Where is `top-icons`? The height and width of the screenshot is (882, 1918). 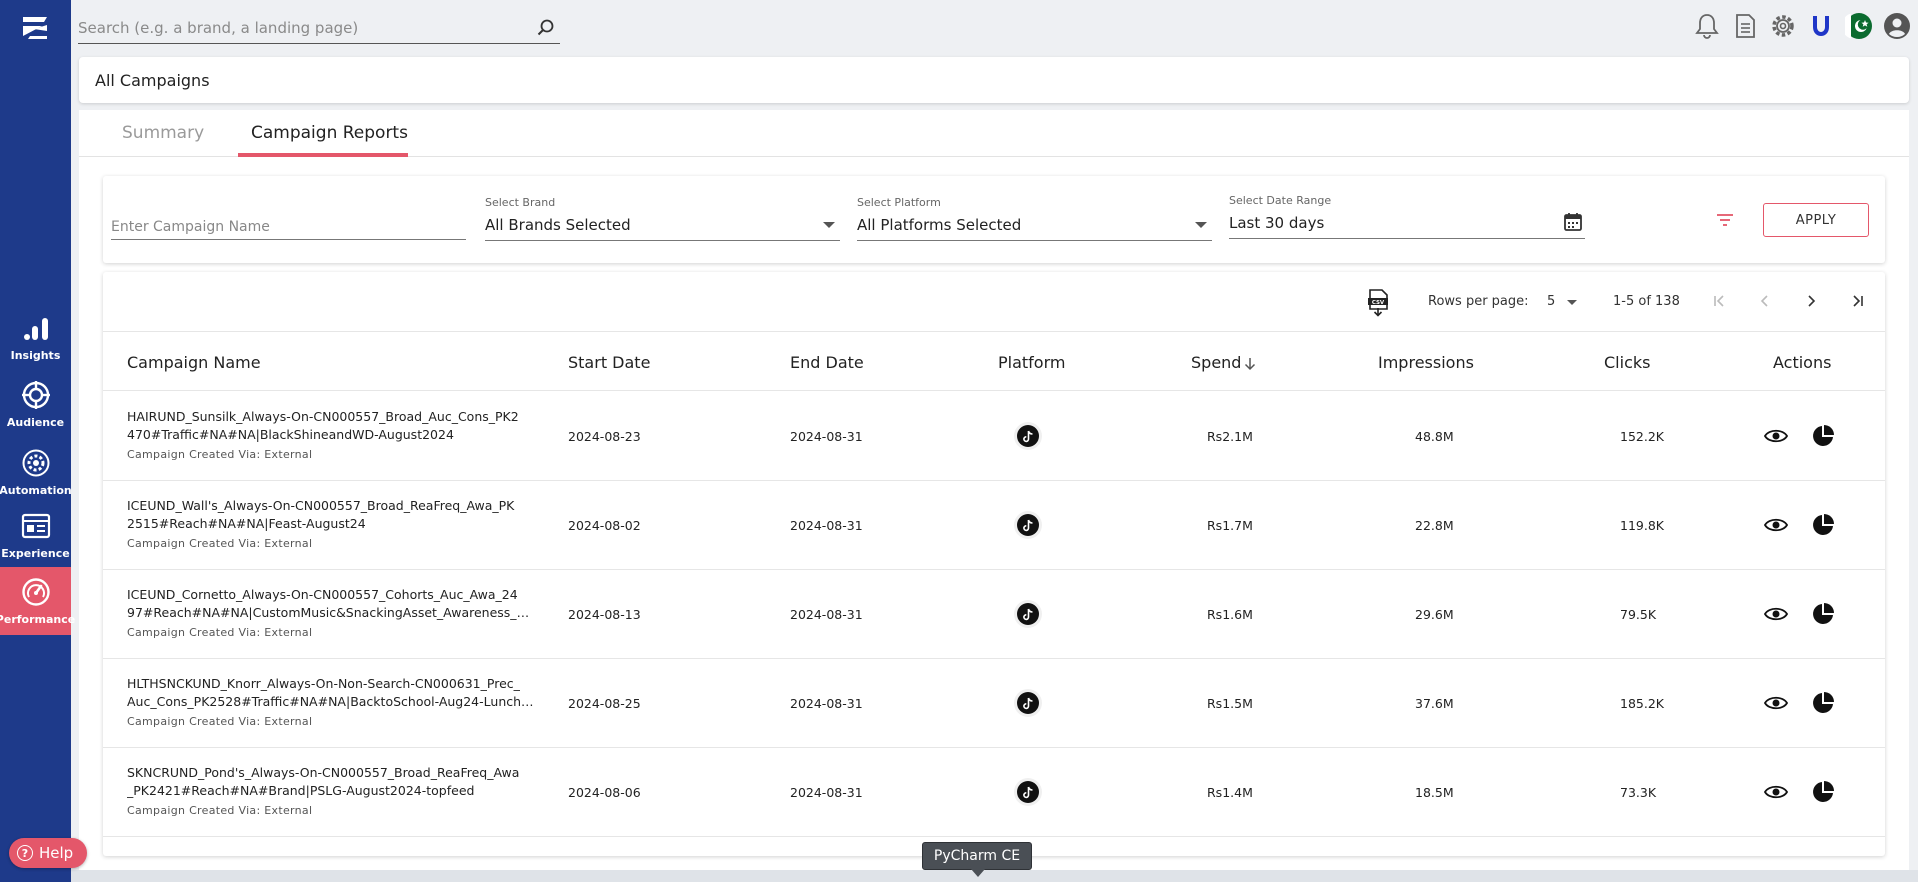 top-icons is located at coordinates (1802, 26).